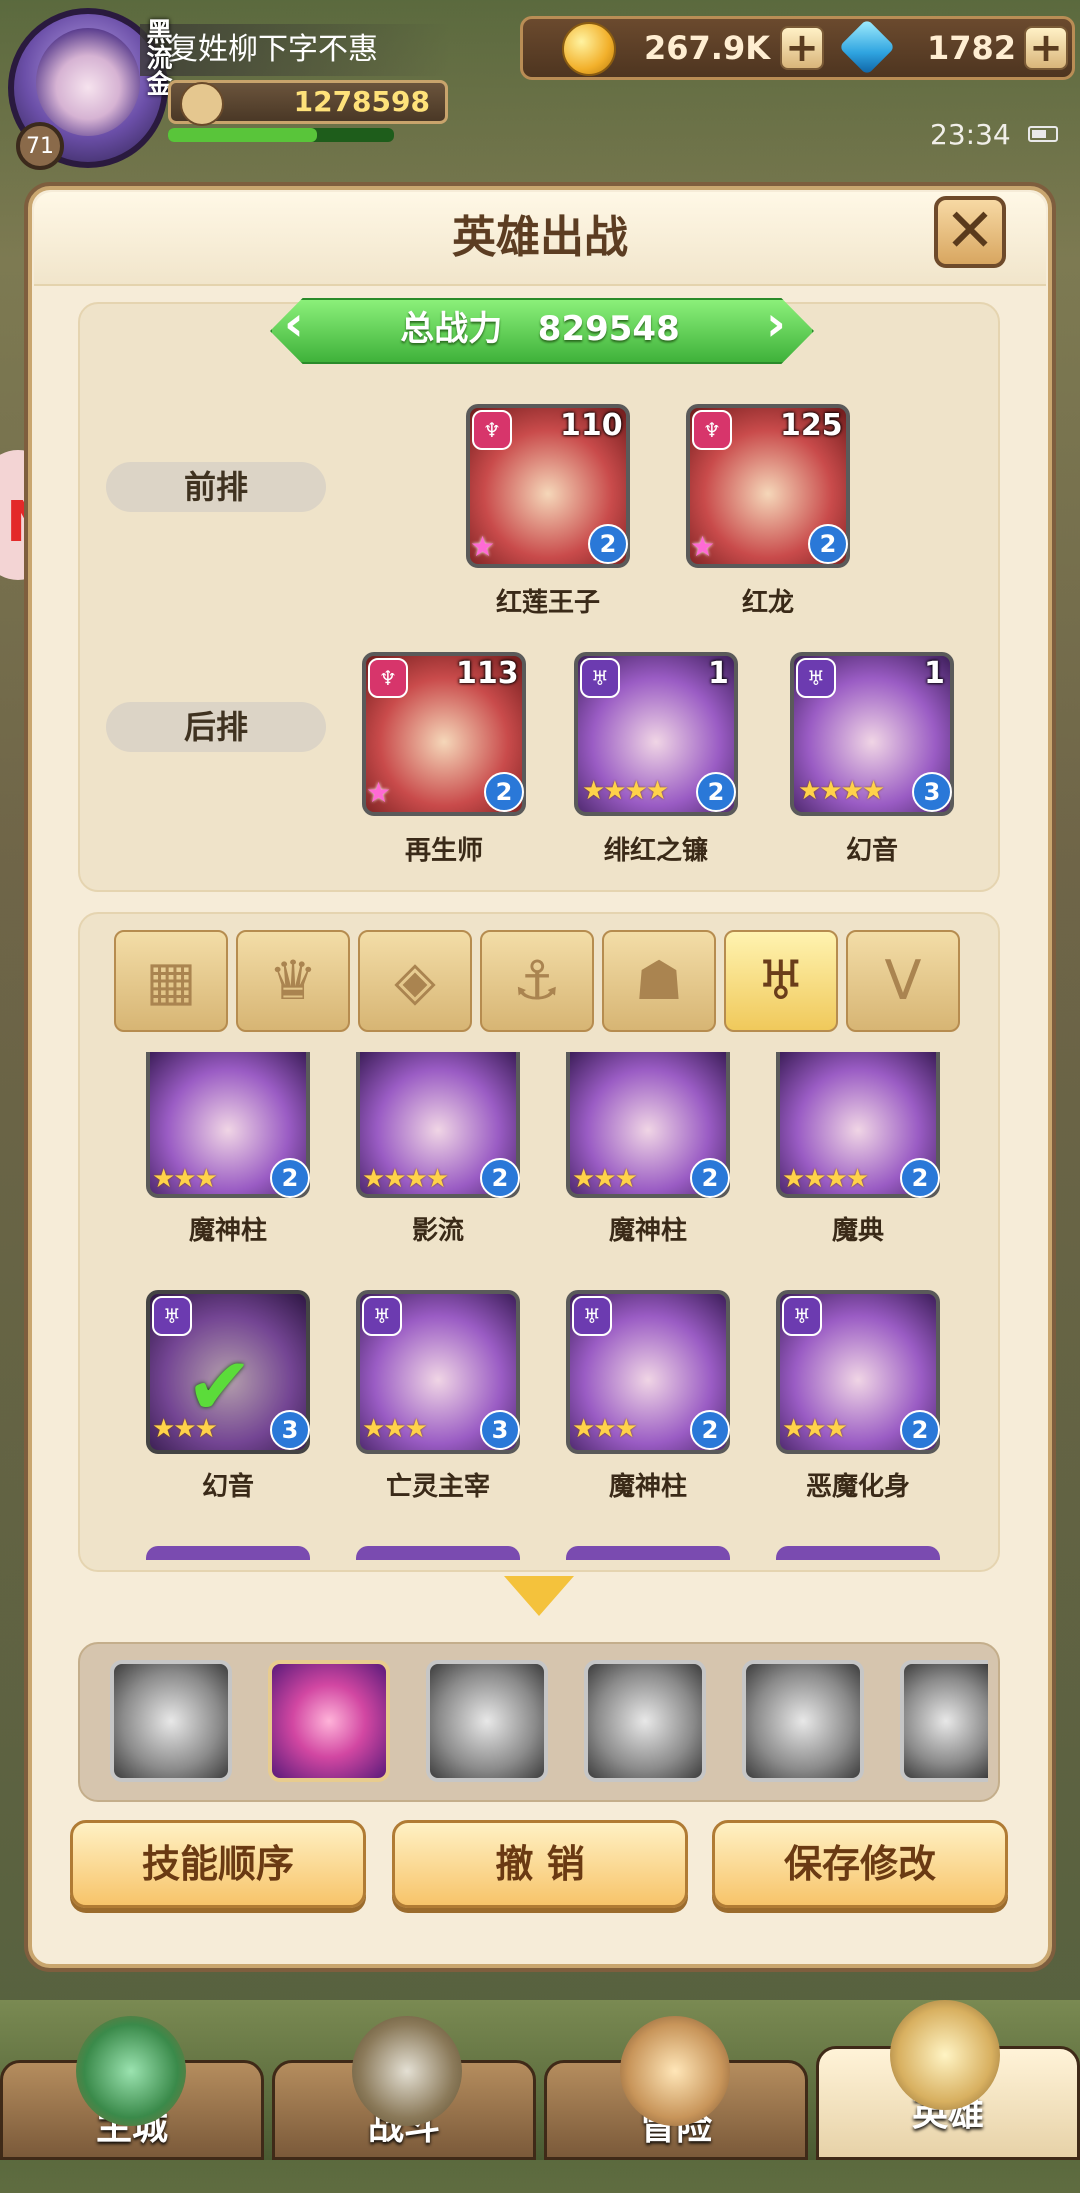 This screenshot has height=2193, width=1080. What do you see at coordinates (970, 134) in the screenshot?
I see `clock: 23:34` at bounding box center [970, 134].